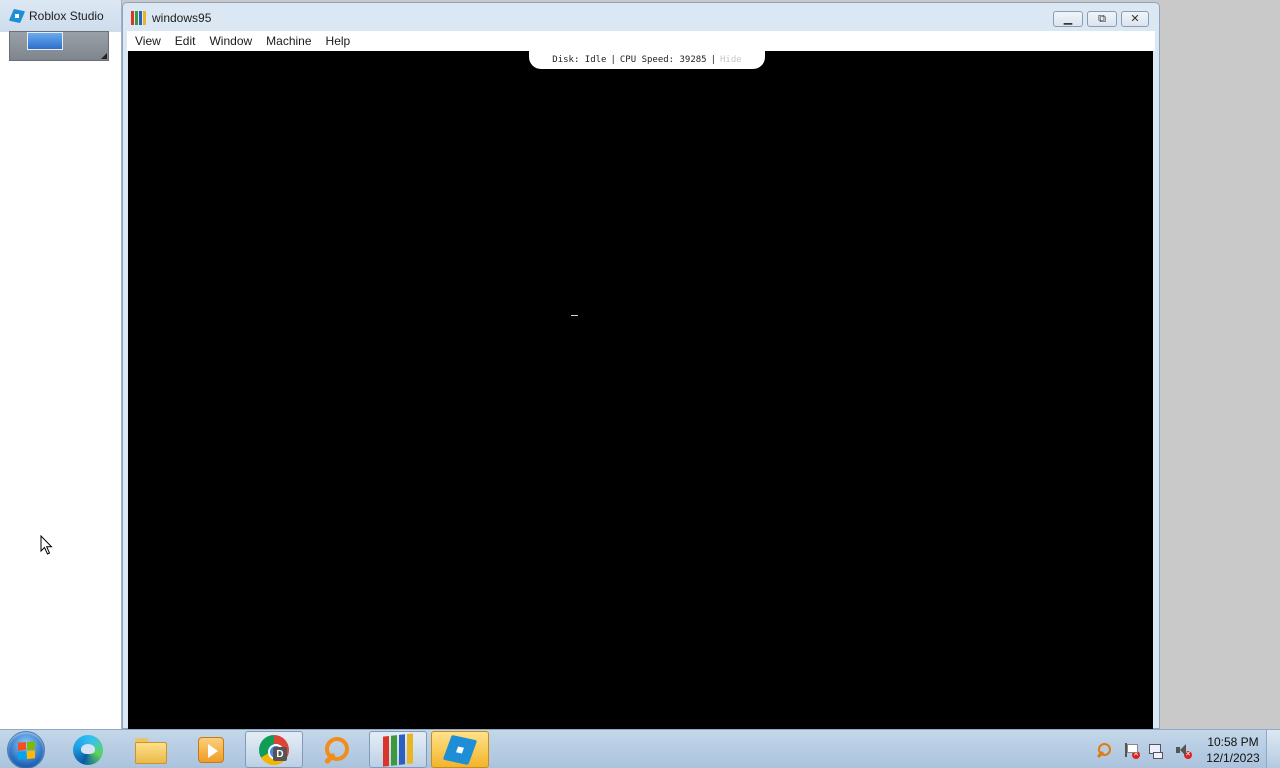 The height and width of the screenshot is (768, 1280). I want to click on emulator-status-bar: Disk: Idle | CPU Speed: 39285 | Hide, so click(647, 60).